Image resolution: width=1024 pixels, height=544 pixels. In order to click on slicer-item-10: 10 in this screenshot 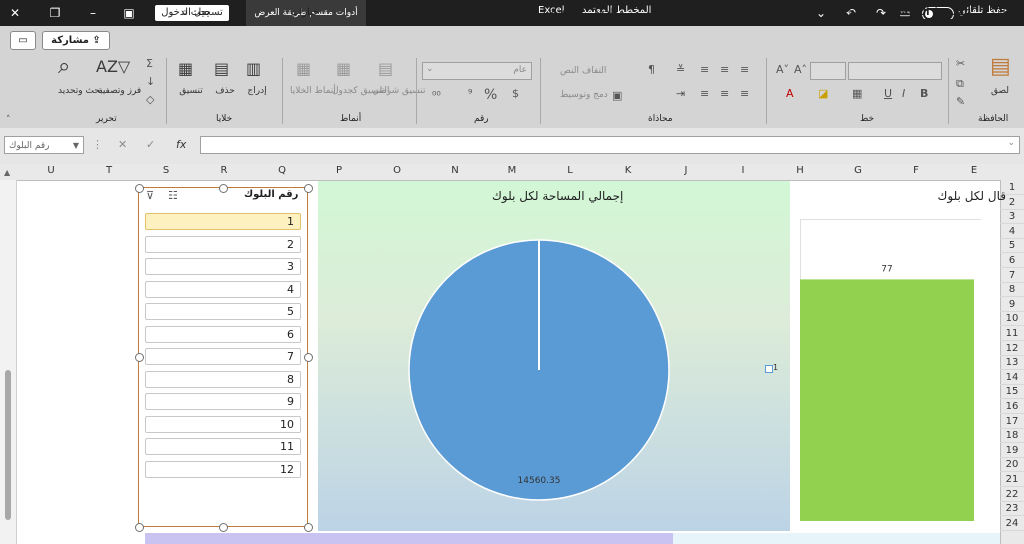, I will do `click(223, 424)`.